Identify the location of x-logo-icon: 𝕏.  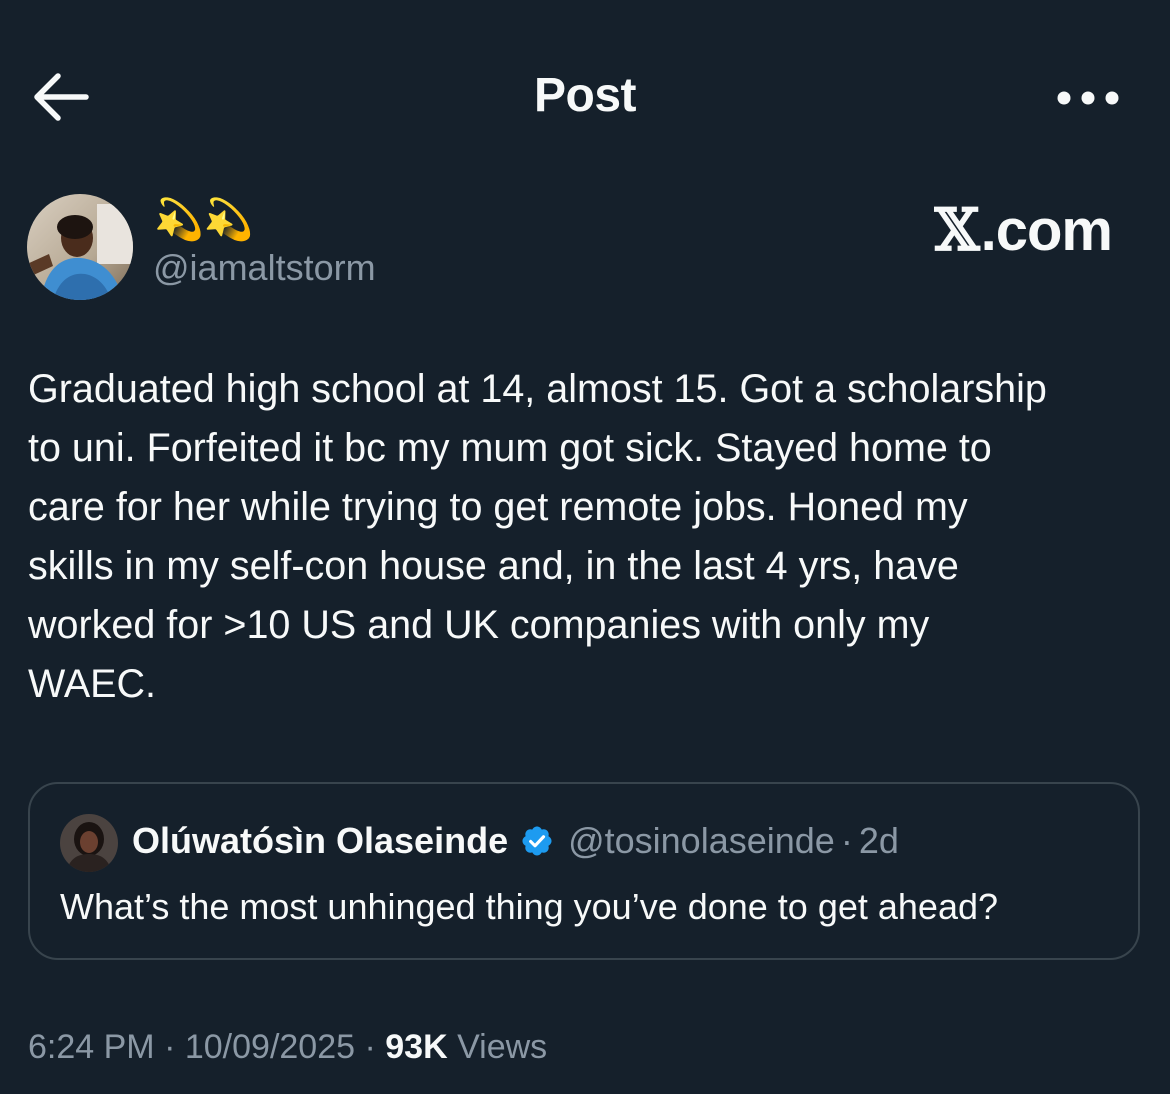
(957, 230).